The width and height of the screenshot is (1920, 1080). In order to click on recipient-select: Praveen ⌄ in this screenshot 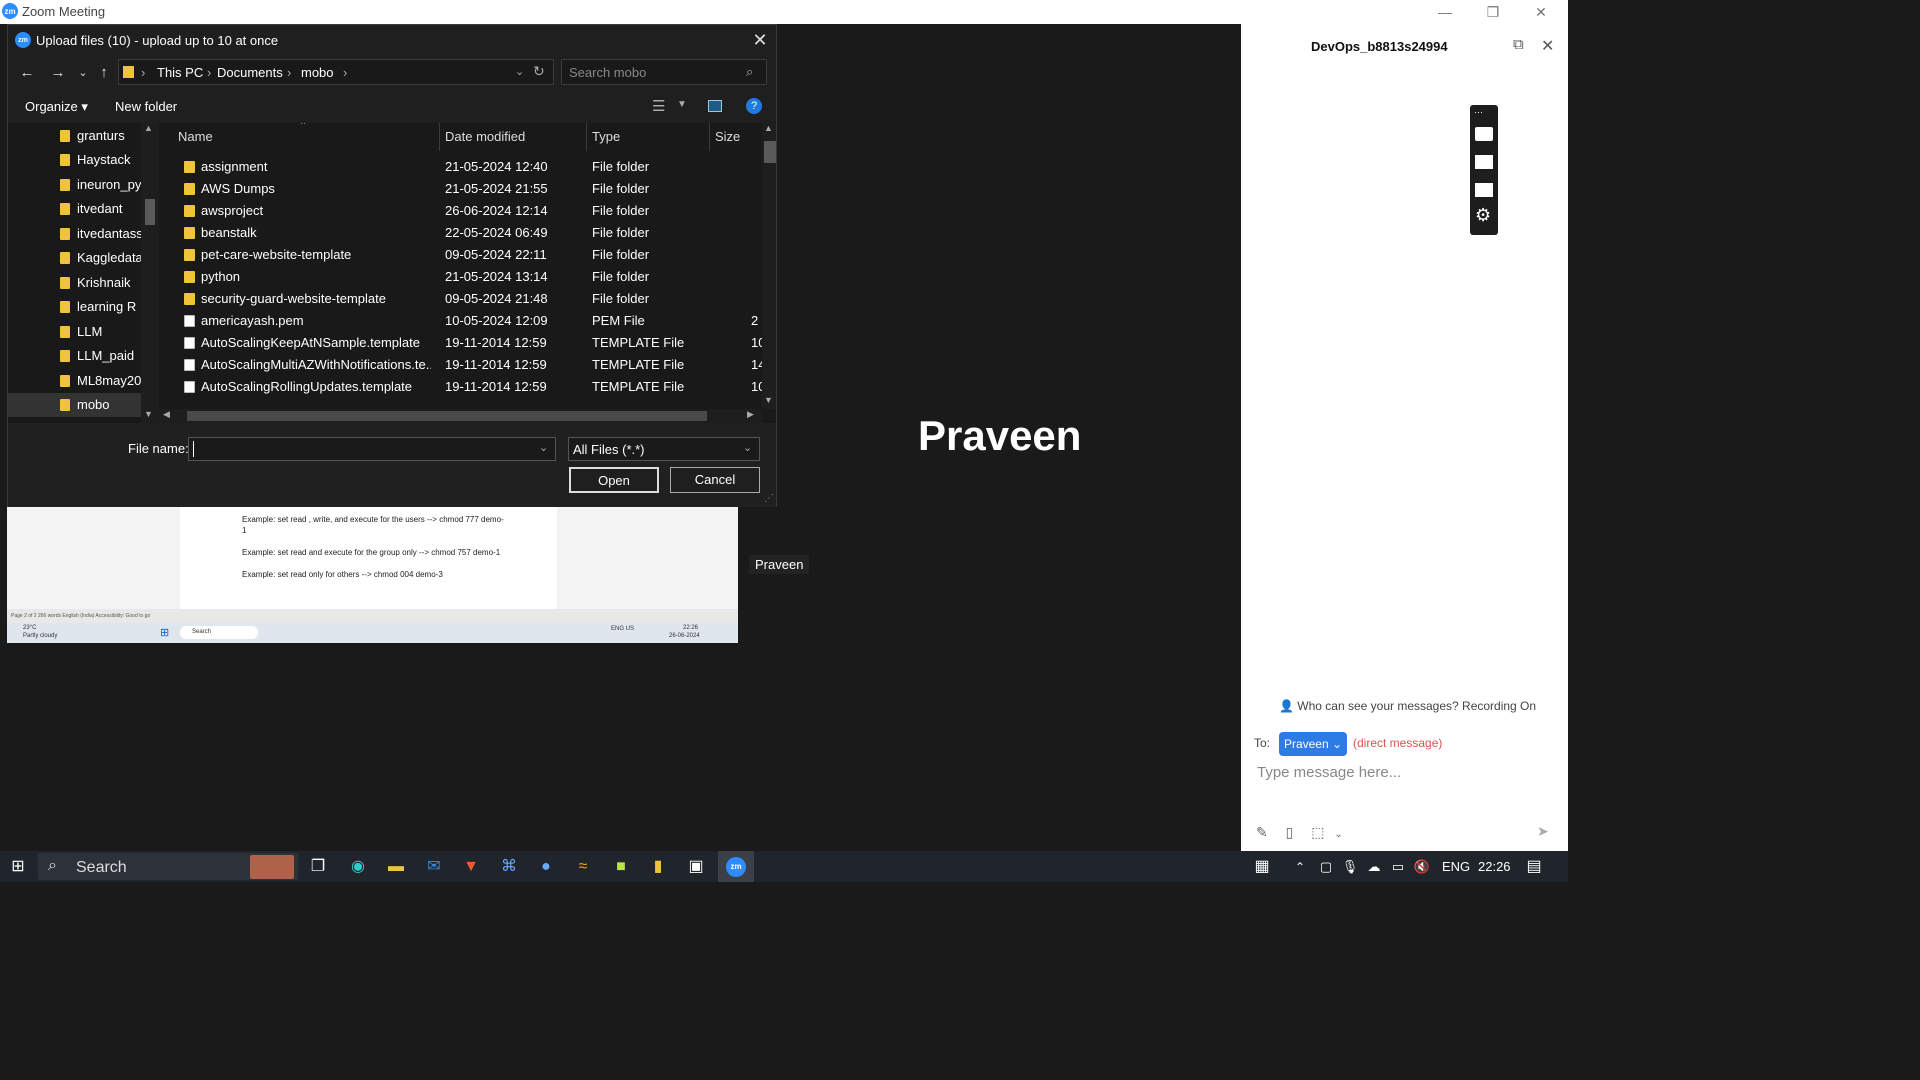, I will do `click(1313, 744)`.